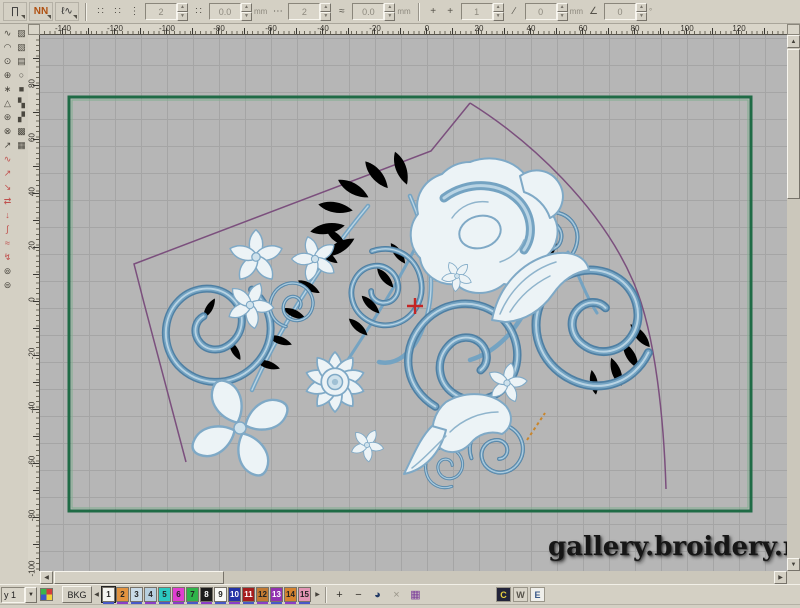  Describe the element at coordinates (206, 595) in the screenshot. I see `color-swatch-8: 8` at that location.